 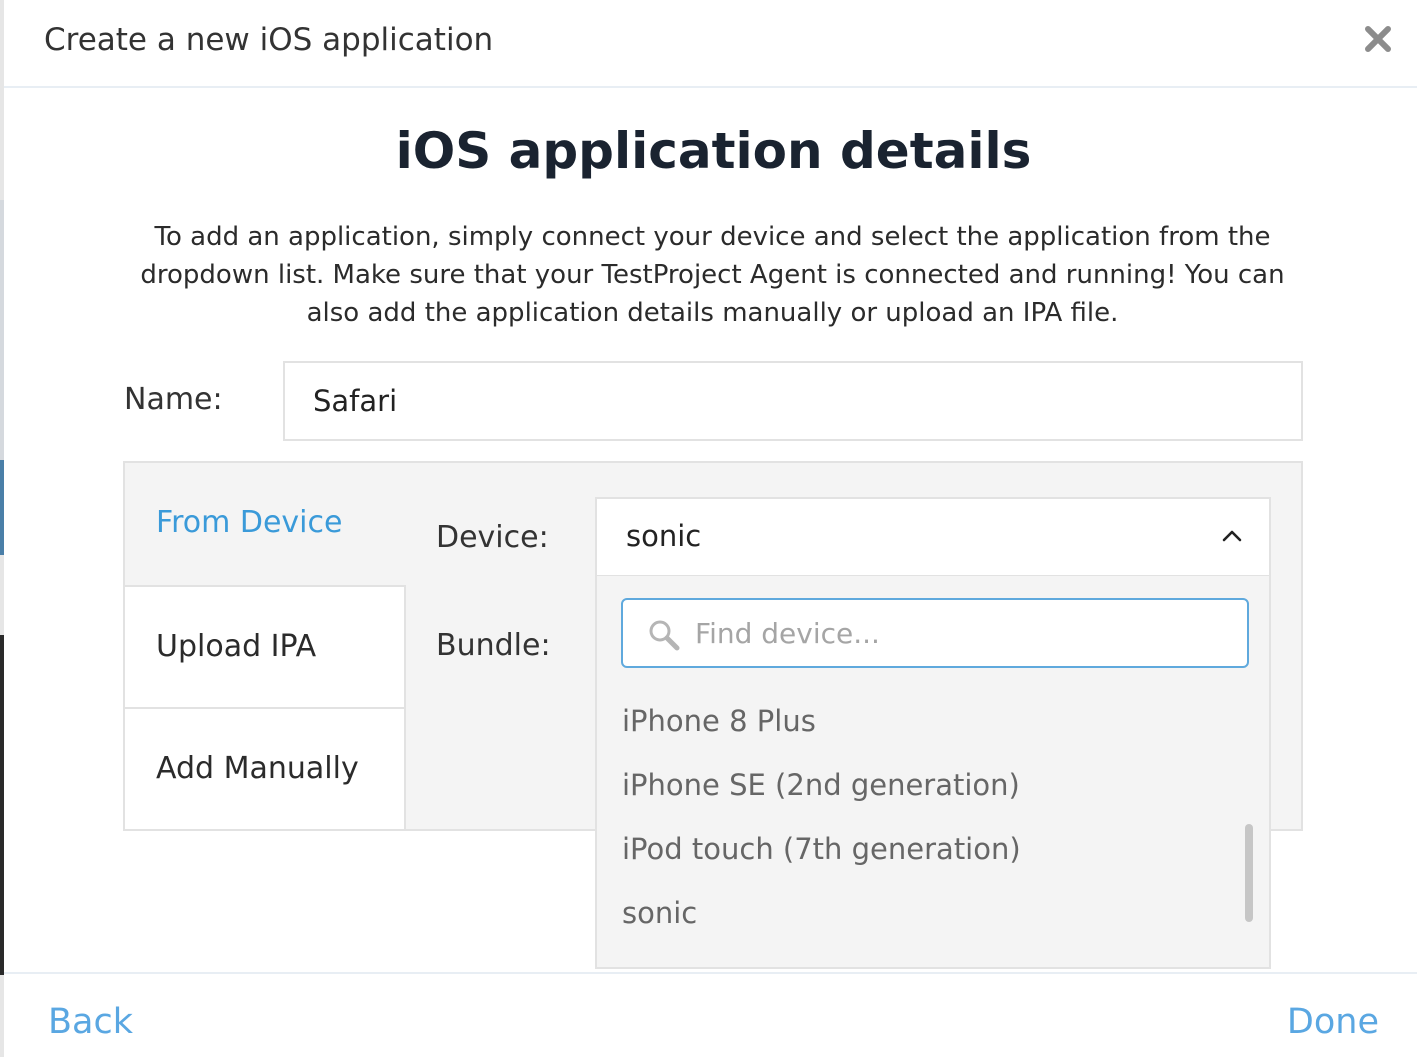 I want to click on done-button: Done, so click(x=1333, y=1022).